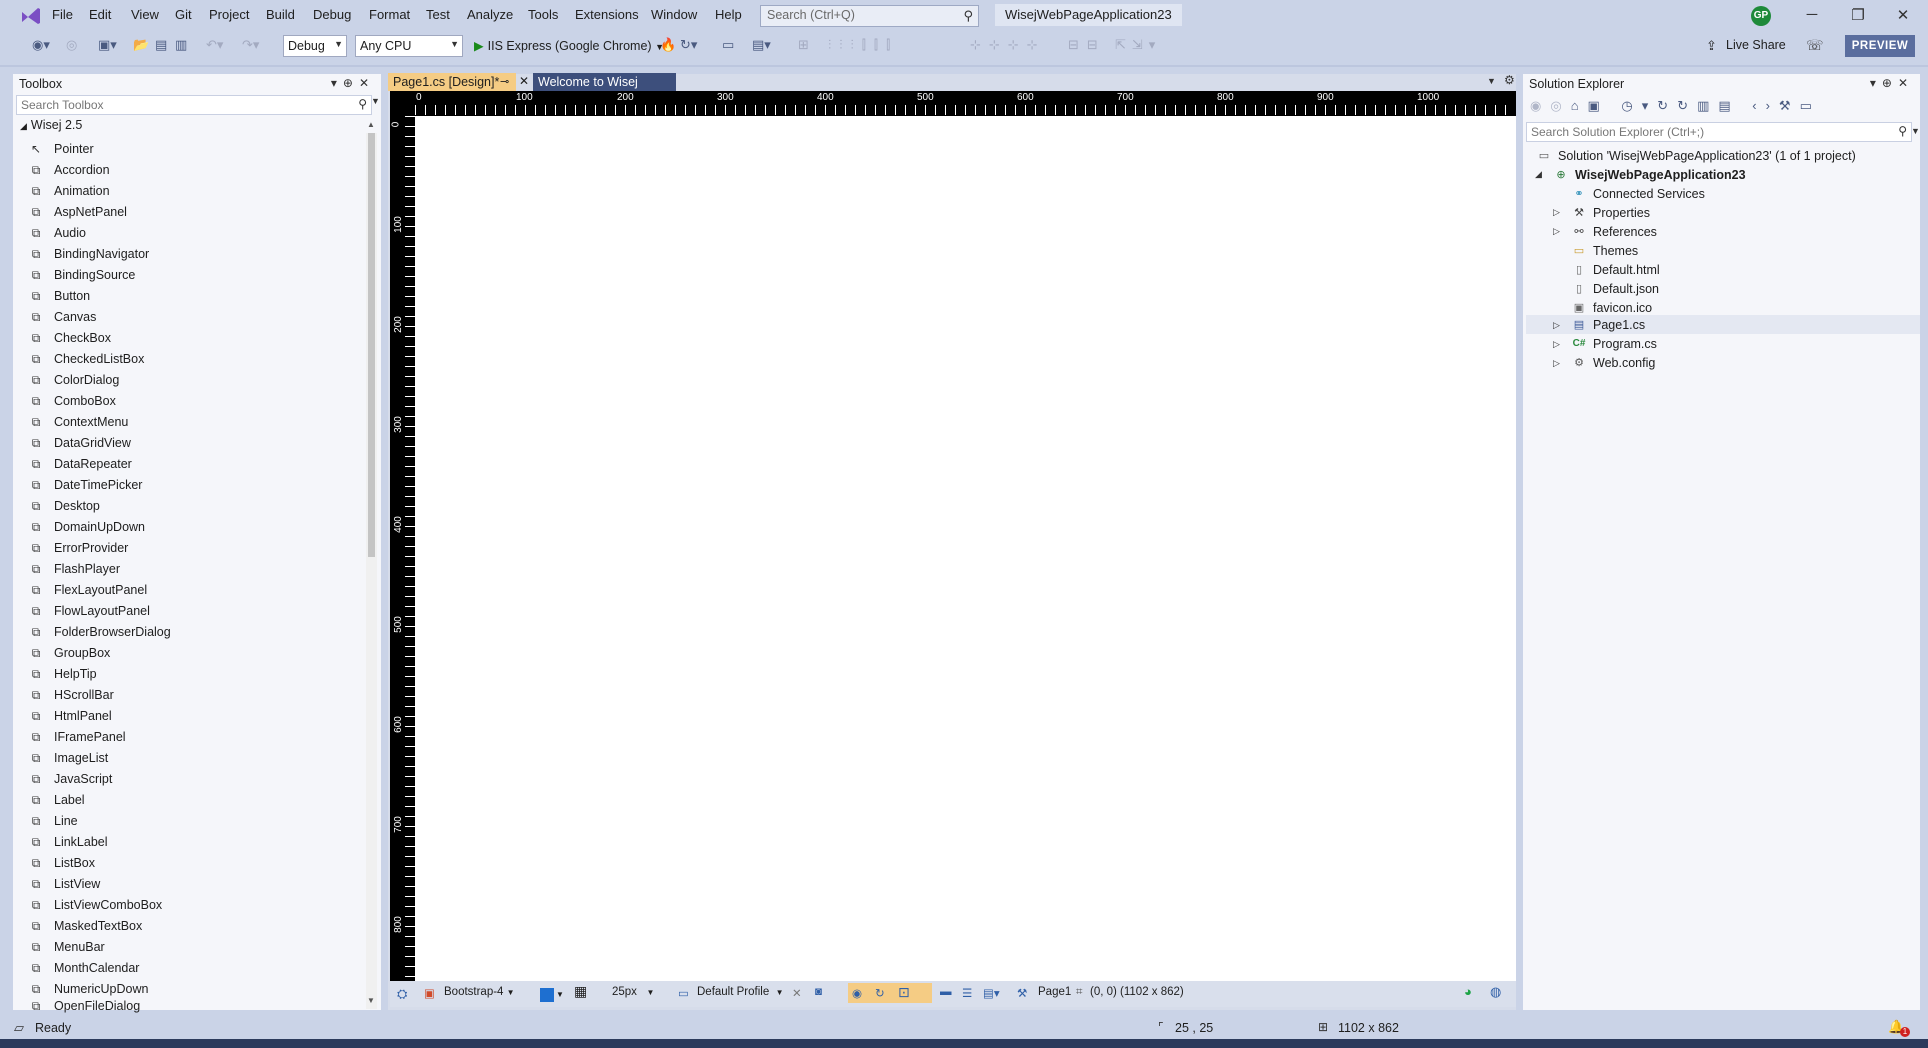  What do you see at coordinates (193, 547) in the screenshot?
I see `toolbox-item: ⧉ ErrorProvider` at bounding box center [193, 547].